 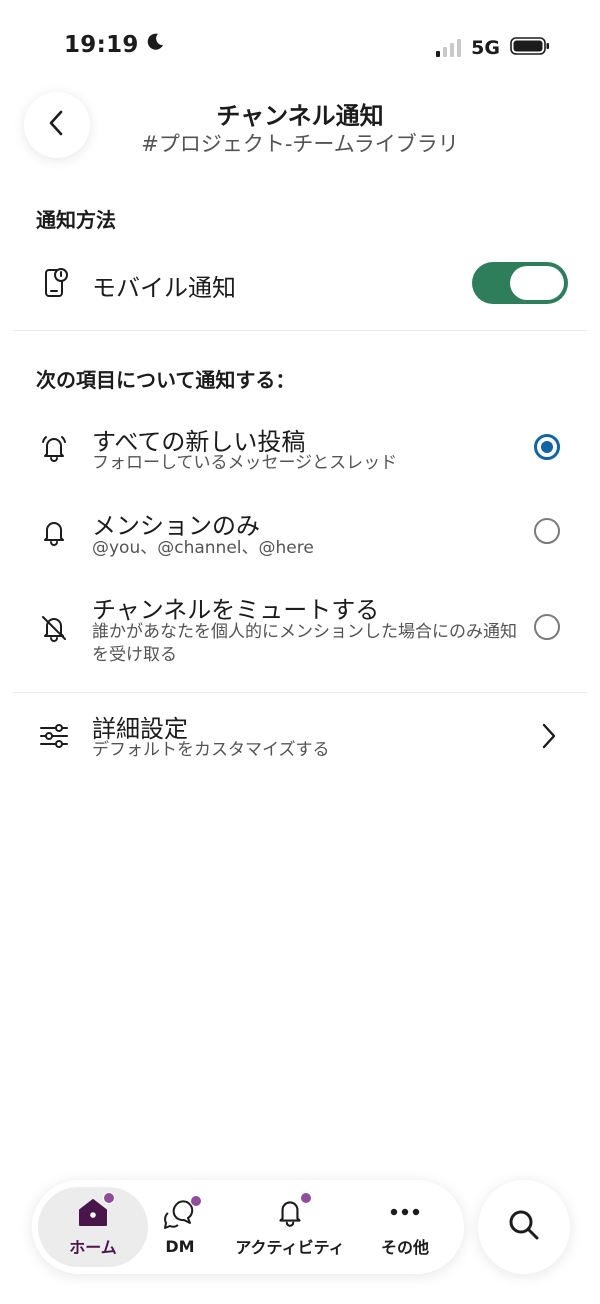 I want to click on advanced-subtitle: デフォルトをカスタマイズする, so click(x=211, y=750).